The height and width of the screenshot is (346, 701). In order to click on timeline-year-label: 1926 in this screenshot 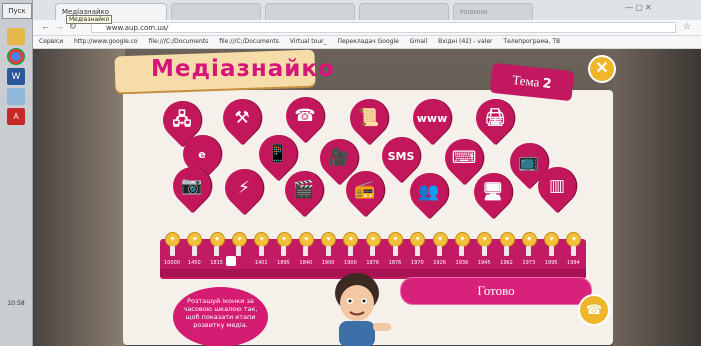, I will do `click(439, 263)`.